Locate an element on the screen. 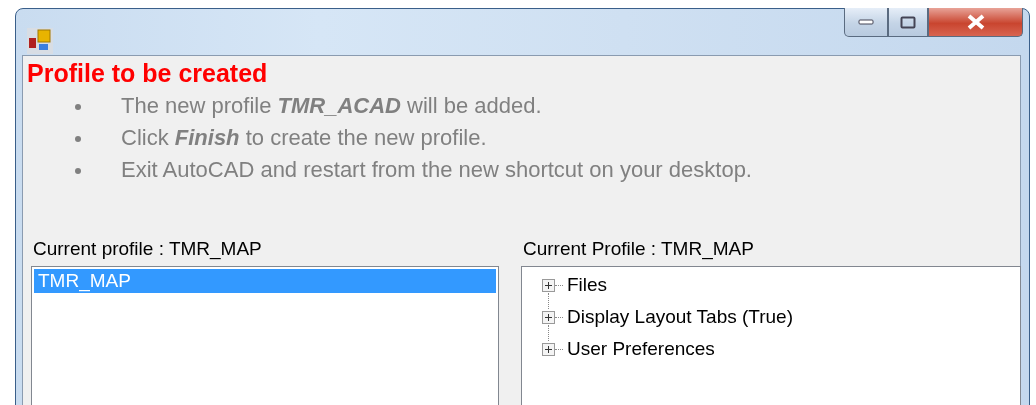 The image size is (1036, 405). maximize-button is located at coordinates (908, 22).